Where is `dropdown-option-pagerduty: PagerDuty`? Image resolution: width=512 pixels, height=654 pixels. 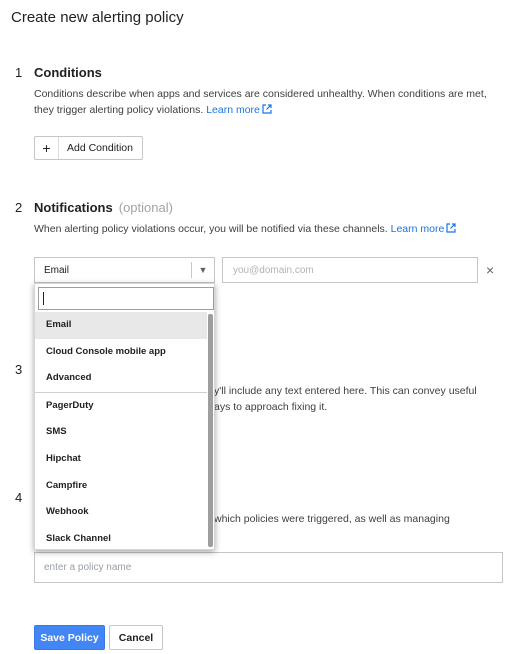 dropdown-option-pagerduty: PagerDuty is located at coordinates (121, 406).